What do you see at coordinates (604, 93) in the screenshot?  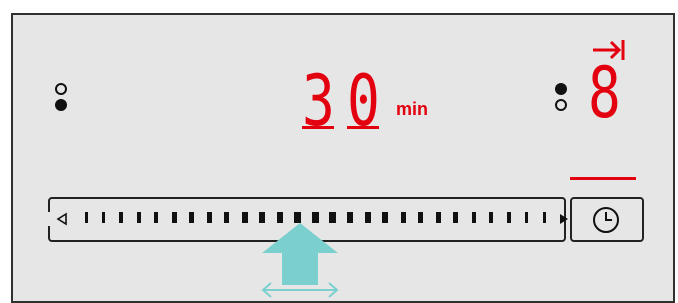 I see `cooking-zone-digit: 8` at bounding box center [604, 93].